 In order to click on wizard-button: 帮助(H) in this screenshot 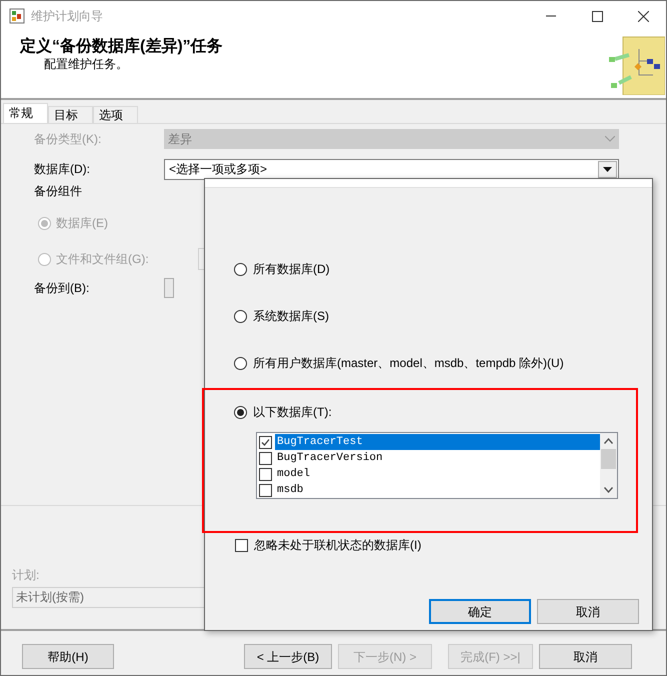, I will do `click(68, 656)`.